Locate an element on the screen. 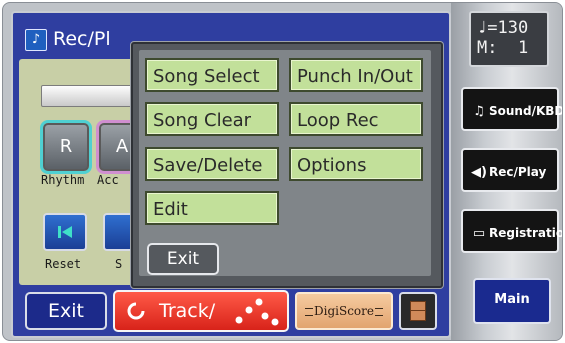 Image resolution: width=565 pixels, height=343 pixels. book-icon: ▭ is located at coordinates (479, 233).